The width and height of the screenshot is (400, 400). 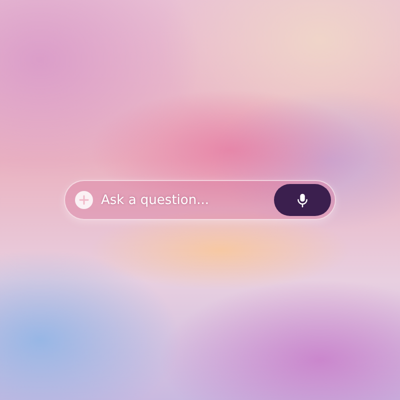 I want to click on microphone-icon, so click(x=302, y=200).